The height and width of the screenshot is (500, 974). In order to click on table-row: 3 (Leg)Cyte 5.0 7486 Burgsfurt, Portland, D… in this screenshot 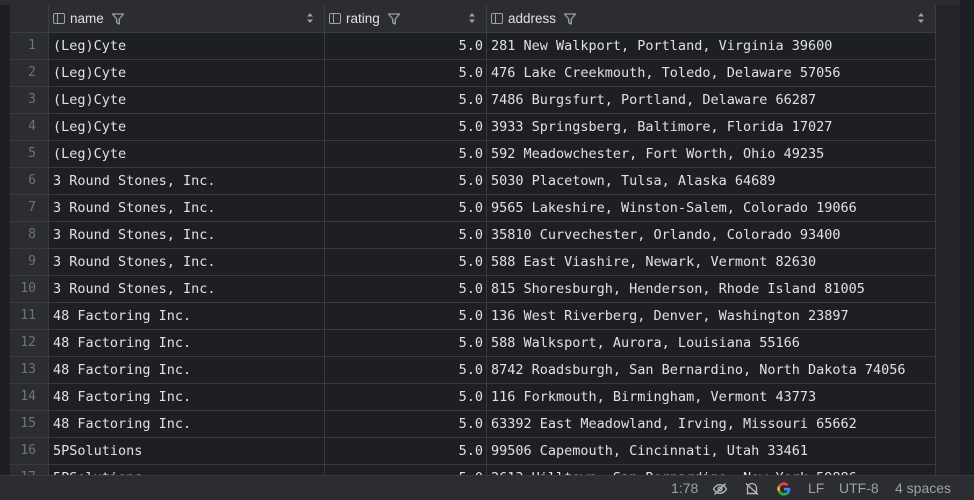, I will do `click(473, 100)`.